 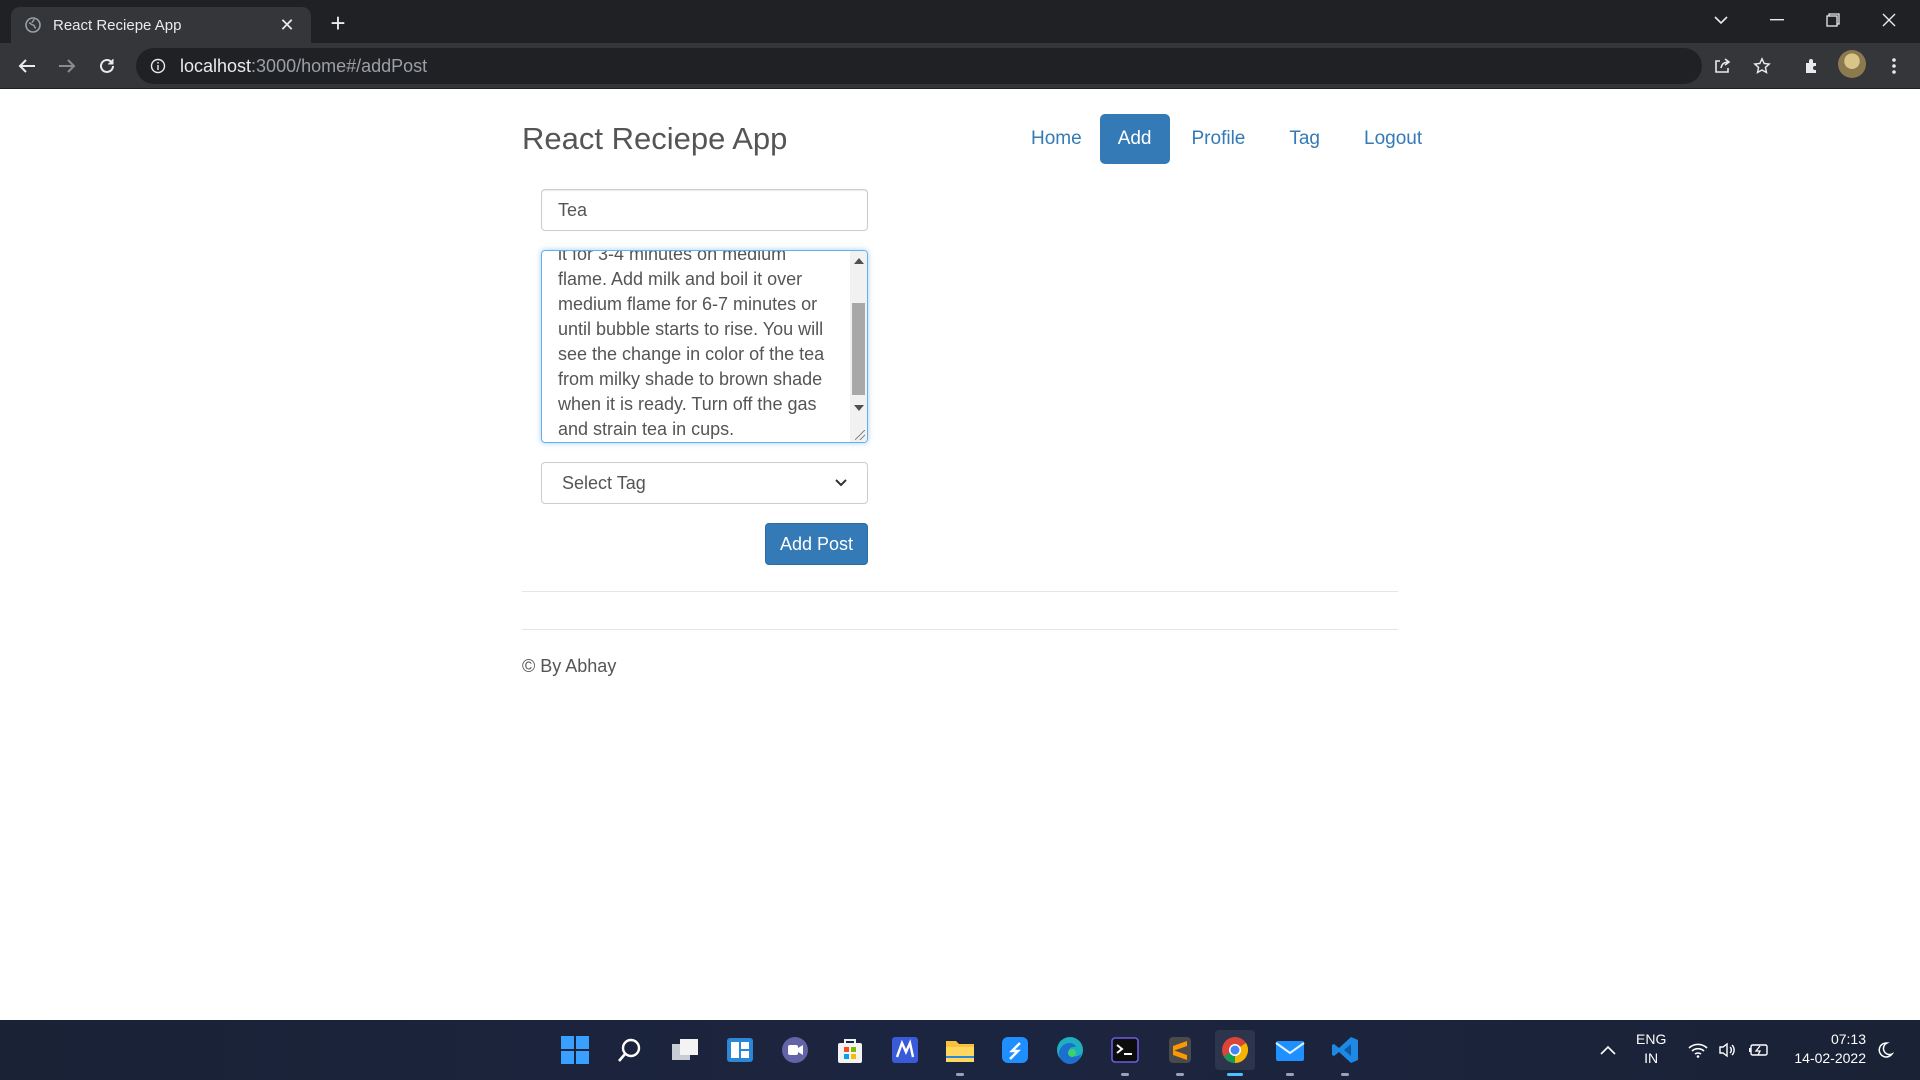 I want to click on main-nav: Home Add Profile Tag Logout, so click(x=1226, y=139).